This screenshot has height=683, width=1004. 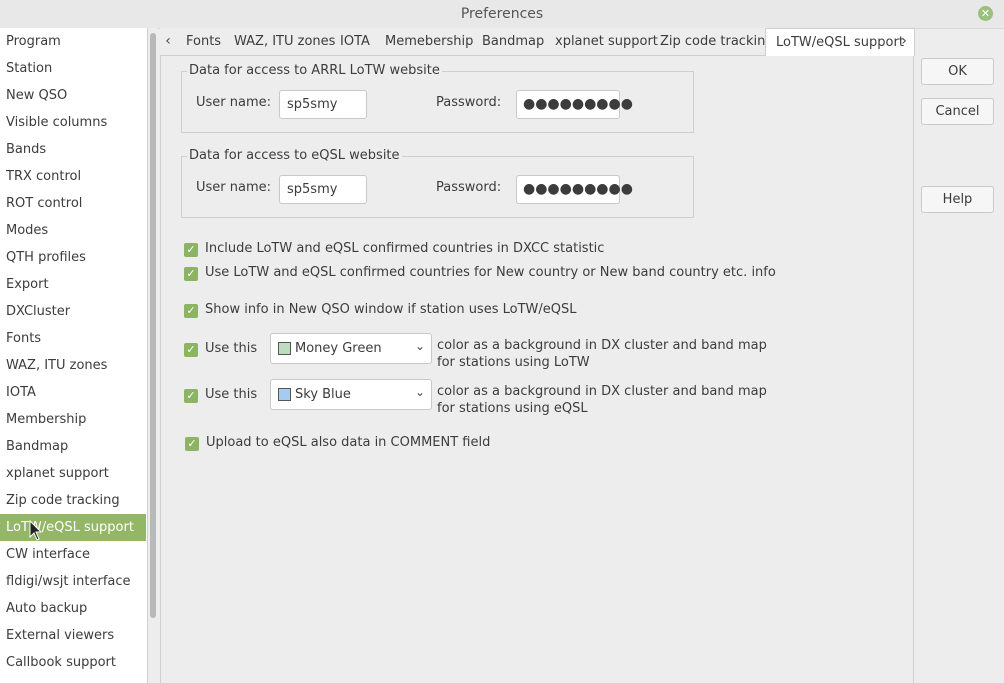 I want to click on mouse-cursor-icon, so click(x=36, y=530).